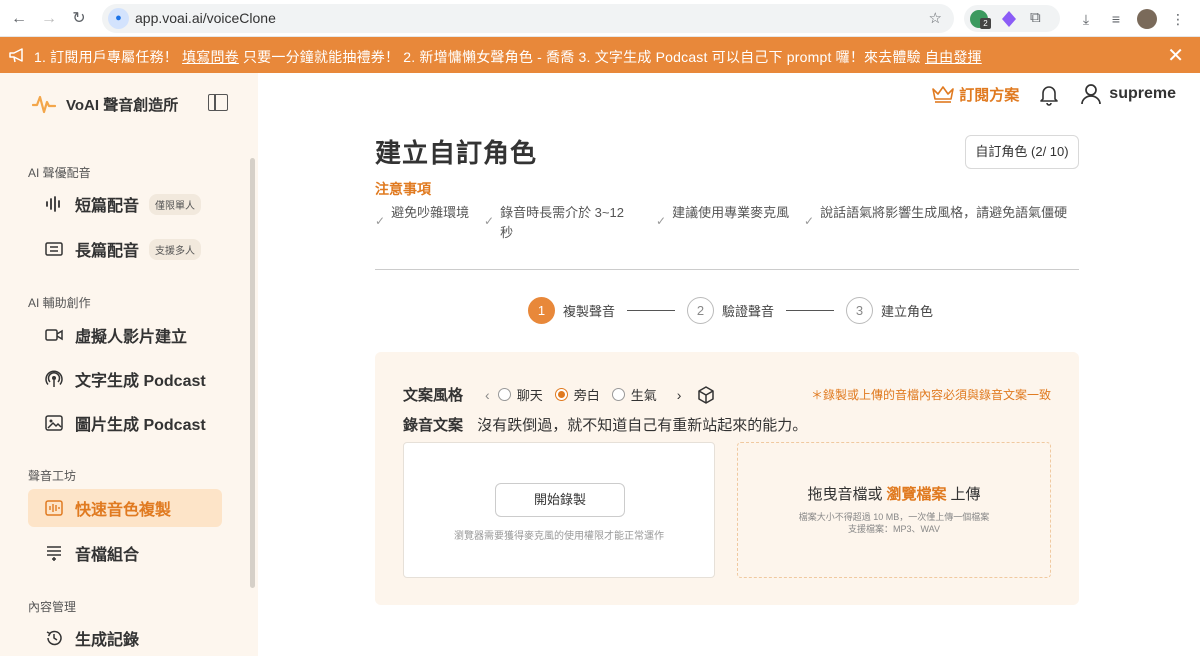 The height and width of the screenshot is (656, 1200). Describe the element at coordinates (953, 57) in the screenshot. I see `freestyle-link: 自由發揮` at that location.